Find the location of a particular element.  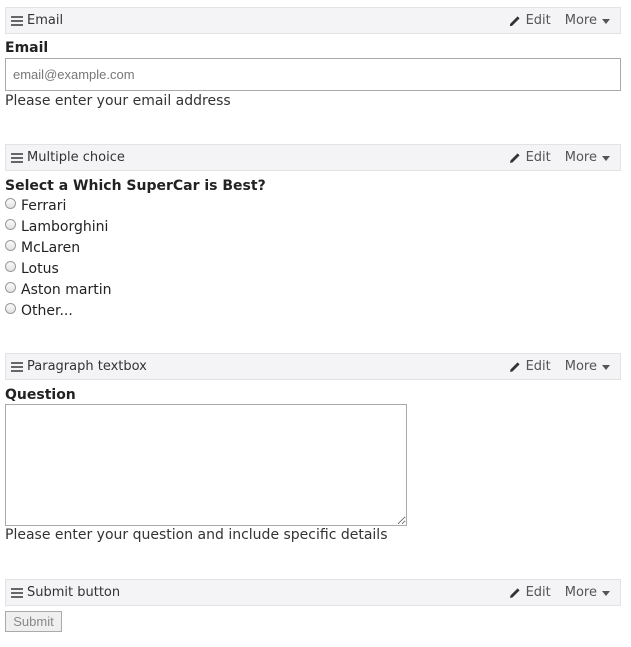

email-toolbar: Email Edit More is located at coordinates (313, 20).